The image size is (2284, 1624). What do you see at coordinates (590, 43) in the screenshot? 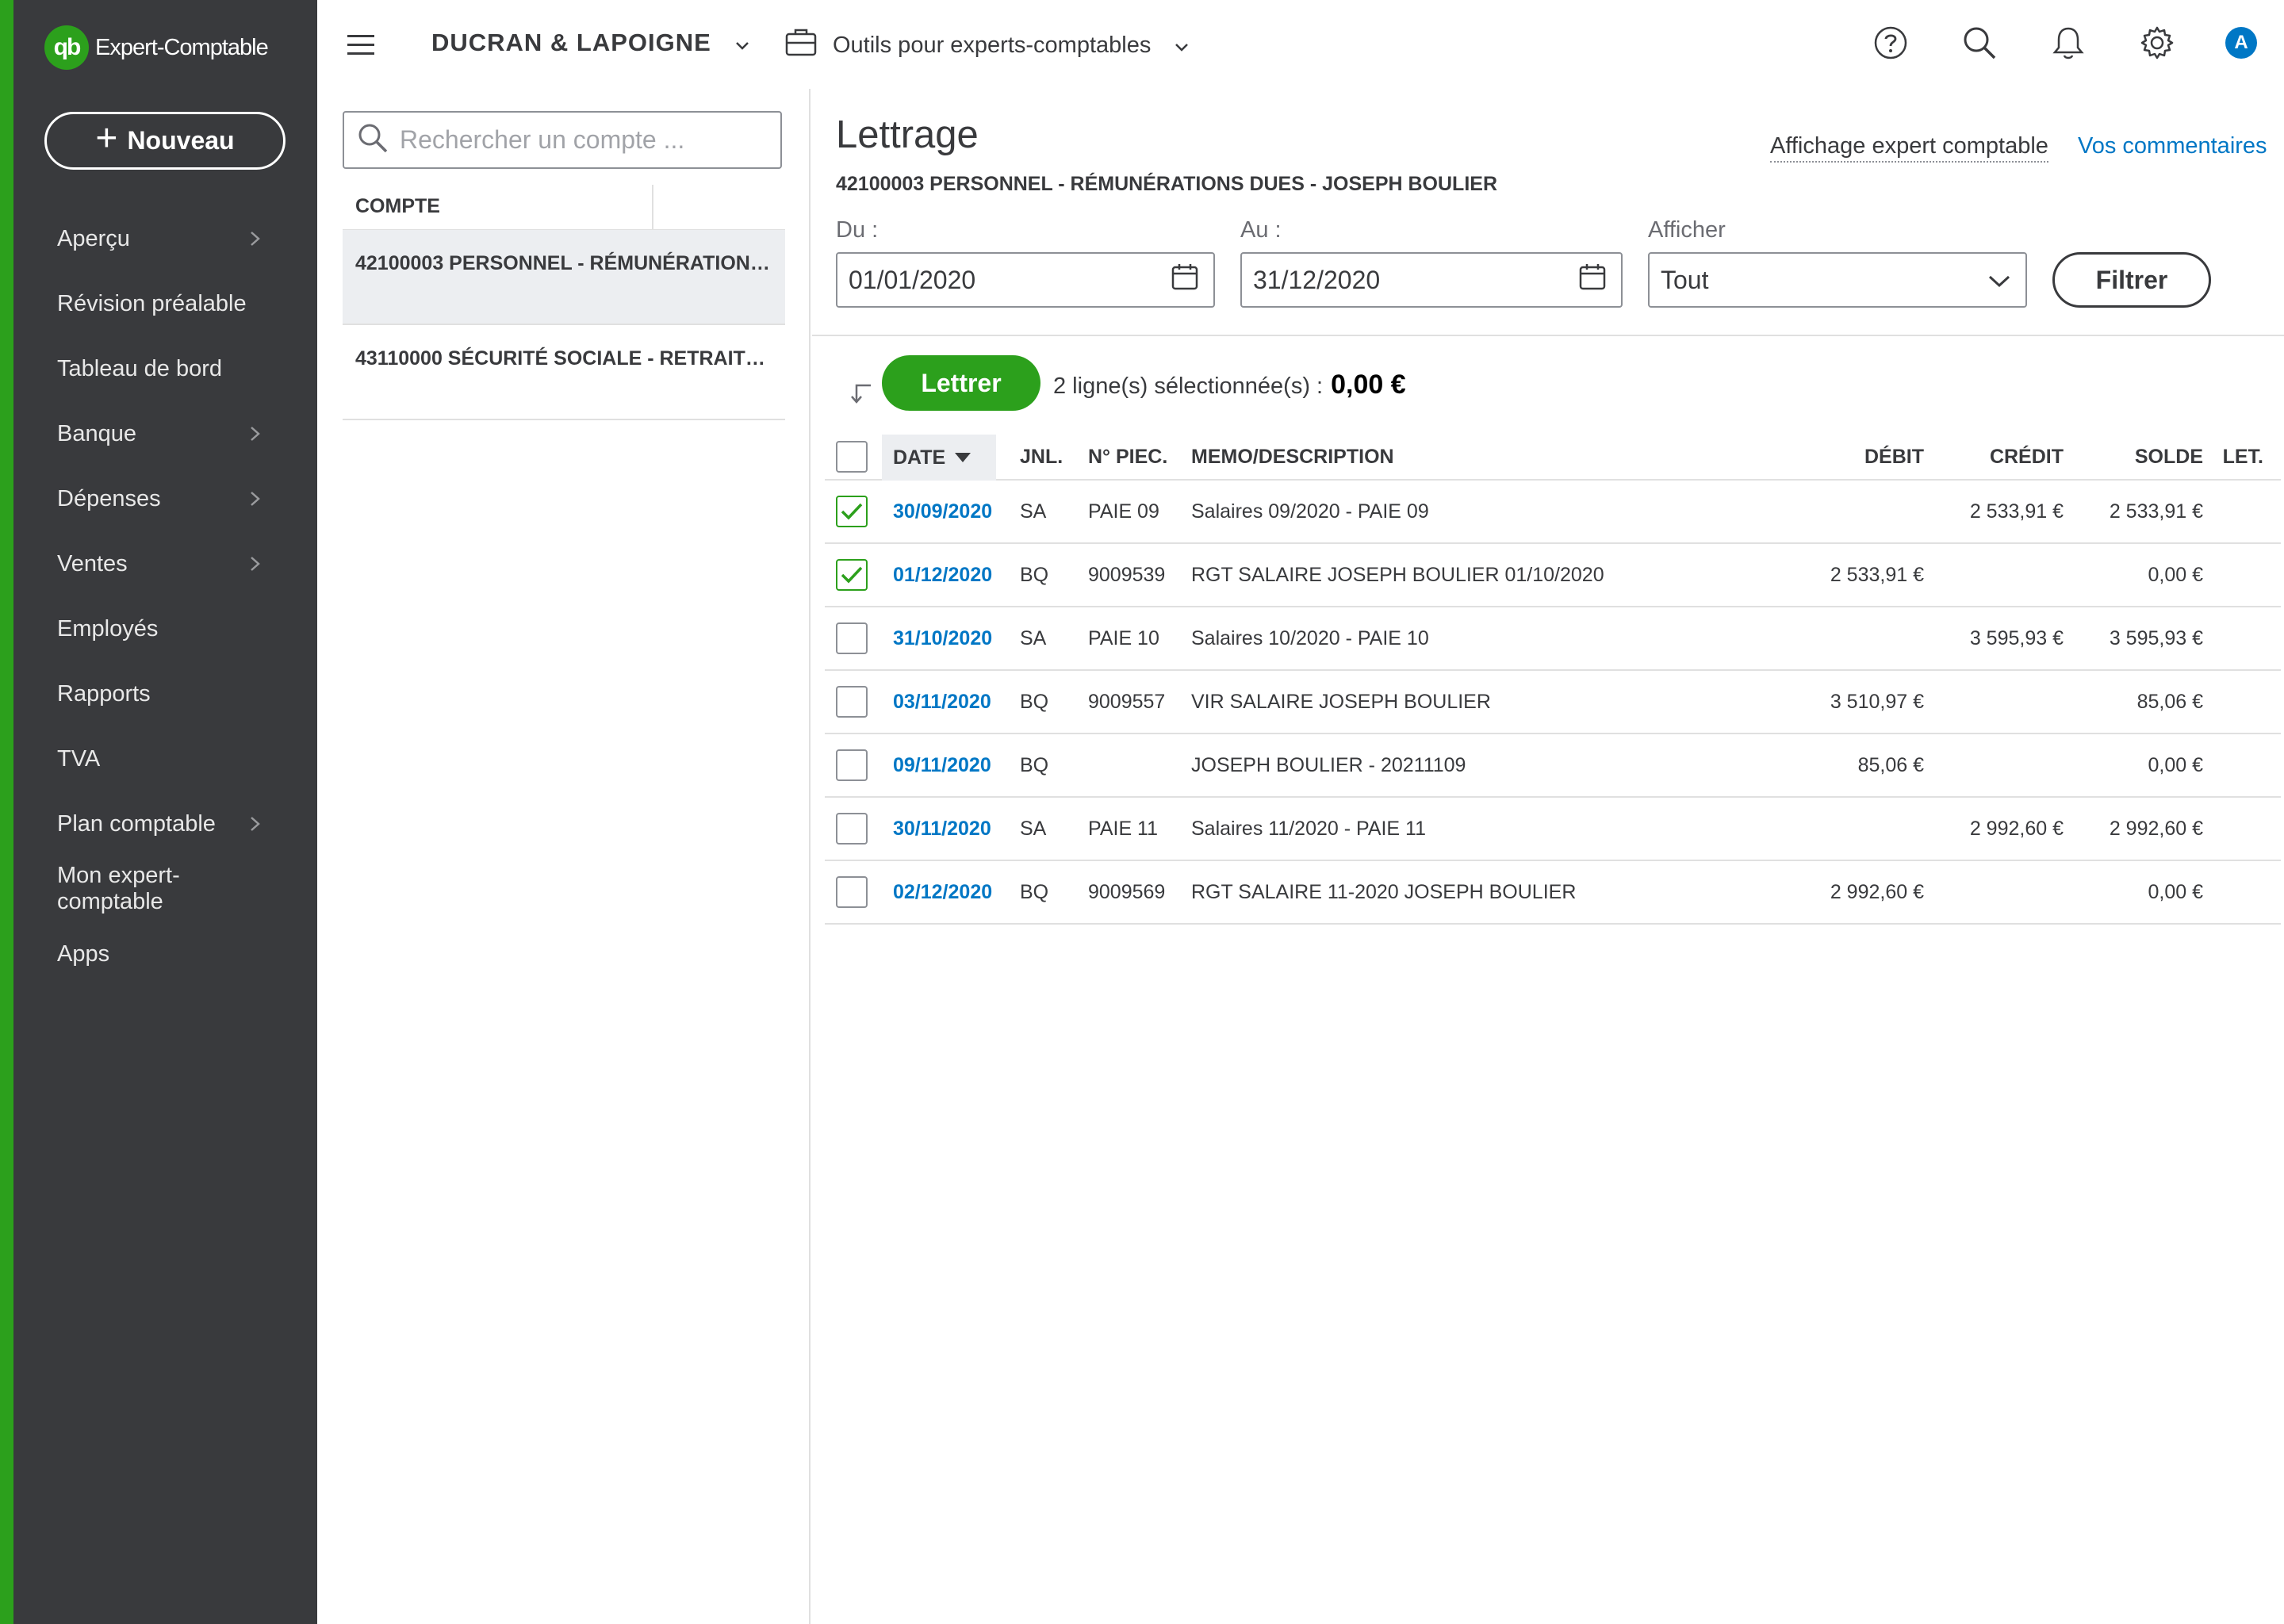
I see `company-selector: DUCRAN & LAPOIGNE` at bounding box center [590, 43].